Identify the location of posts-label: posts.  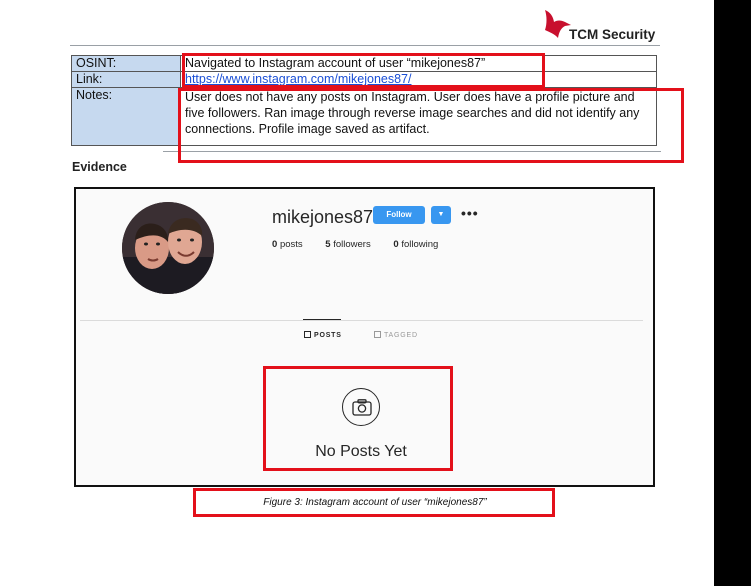
(291, 244).